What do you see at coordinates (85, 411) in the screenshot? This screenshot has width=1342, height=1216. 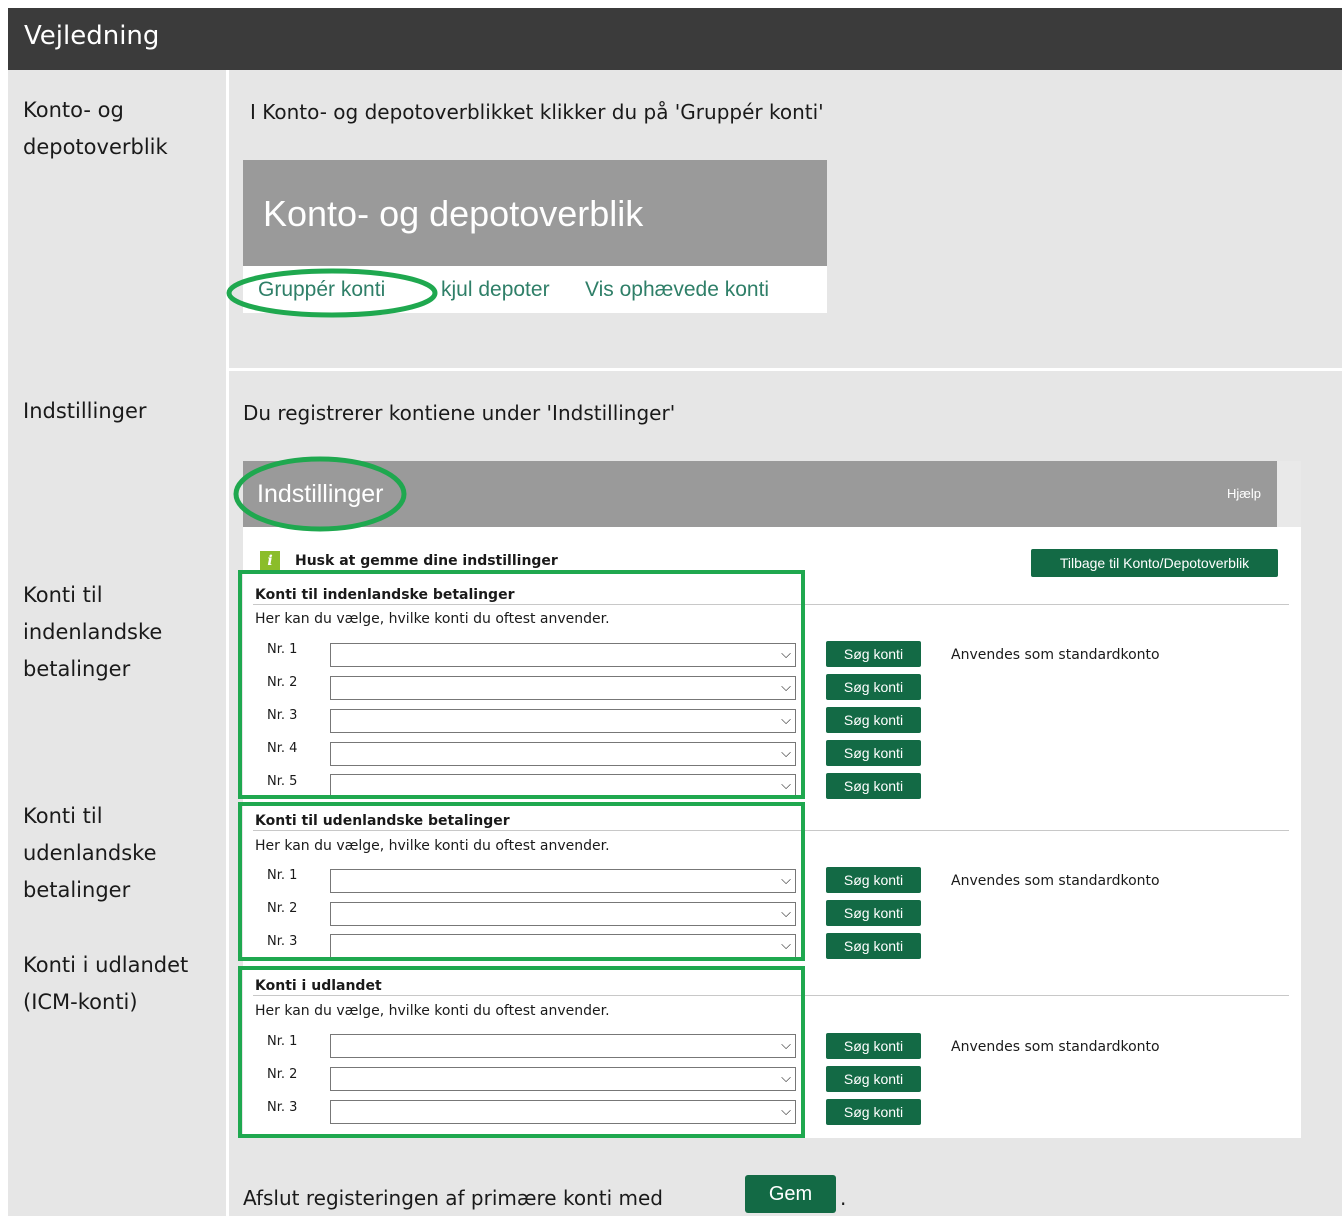 I see `label-indstillinger: Indstillinger` at bounding box center [85, 411].